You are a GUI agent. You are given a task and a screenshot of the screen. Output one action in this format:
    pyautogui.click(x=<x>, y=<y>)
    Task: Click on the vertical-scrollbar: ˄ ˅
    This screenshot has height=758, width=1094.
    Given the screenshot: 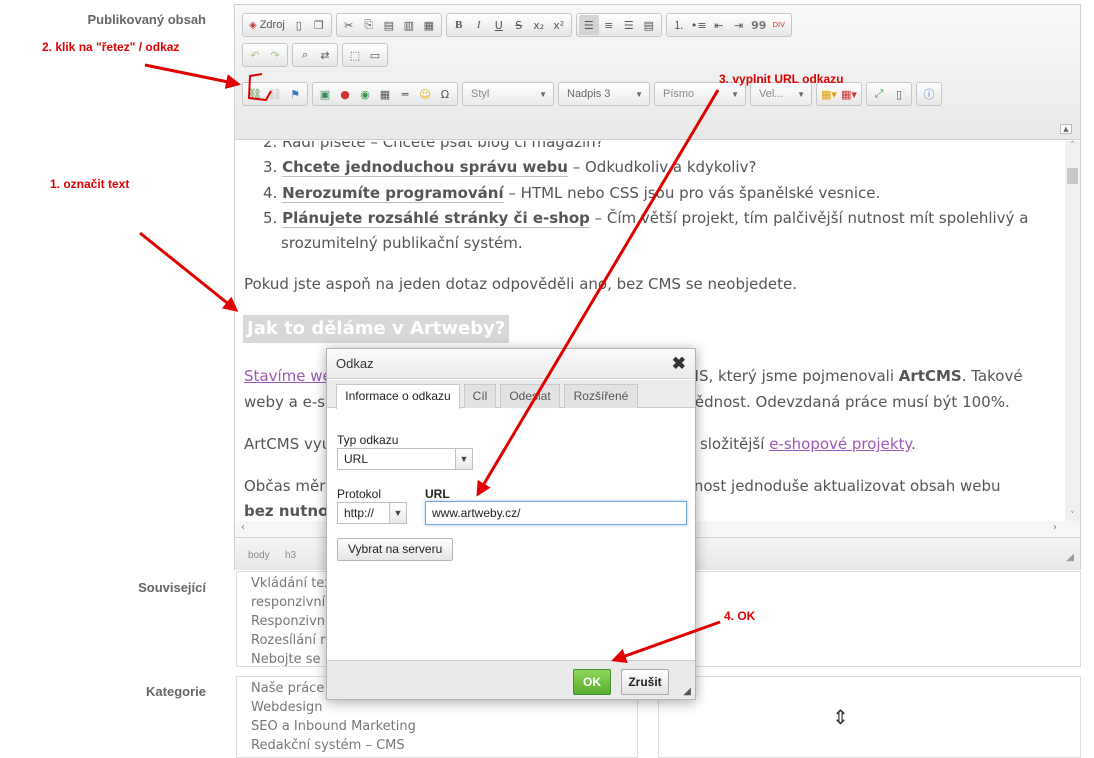 What is the action you would take?
    pyautogui.click(x=1072, y=331)
    